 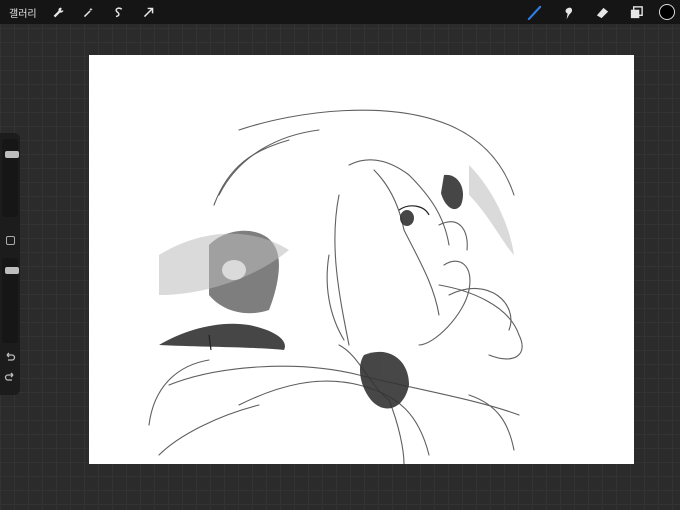 I want to click on gallery-button: 갤러리, so click(x=23, y=12).